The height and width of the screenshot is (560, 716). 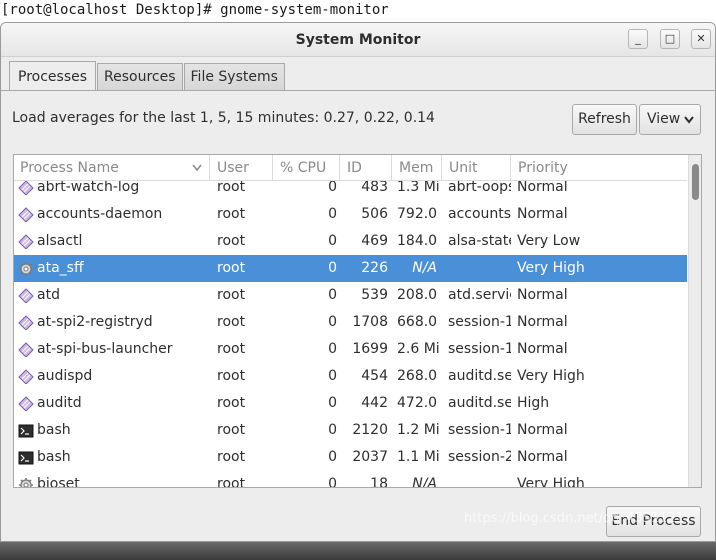 I want to click on id-cell: 18, so click(x=379, y=482).